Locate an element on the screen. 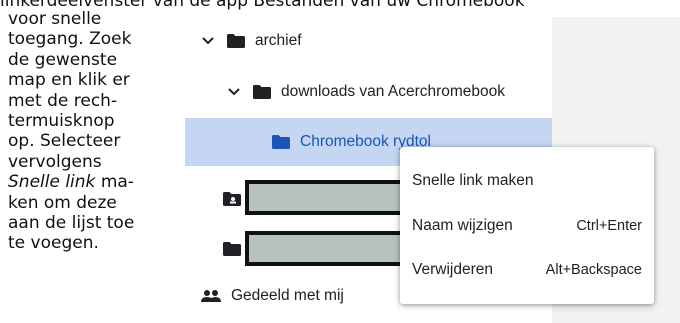 Image resolution: width=680 pixels, height=323 pixels. article-line: aan de lijst toe is located at coordinates (71, 223).